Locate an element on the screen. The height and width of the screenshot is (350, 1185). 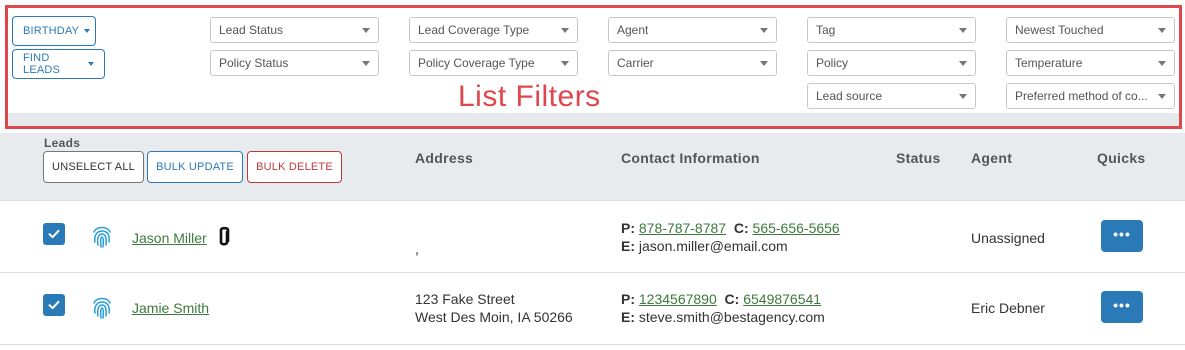
sort-select: Newest Touched is located at coordinates (1090, 30).